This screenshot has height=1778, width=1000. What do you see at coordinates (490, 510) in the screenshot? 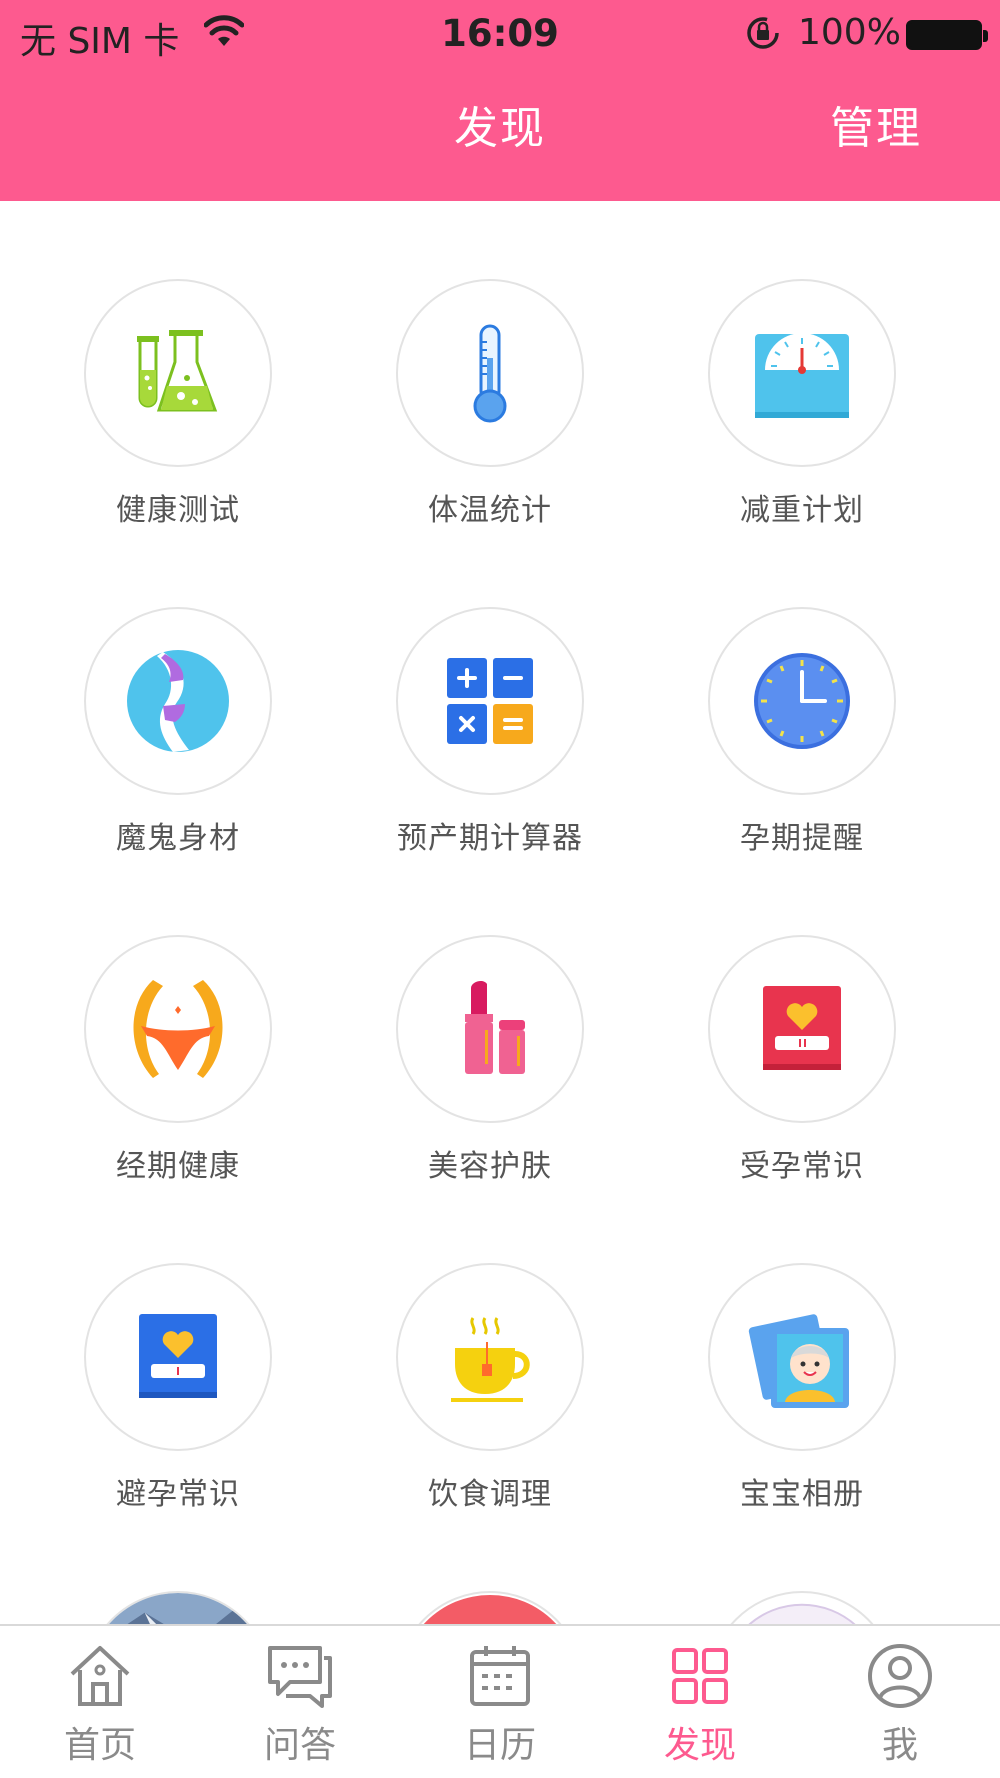
I see `grid-item-label: 体温统计` at bounding box center [490, 510].